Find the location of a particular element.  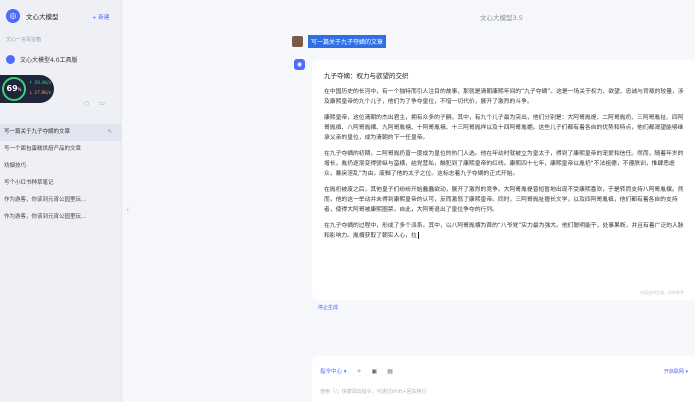

user-avatar is located at coordinates (297, 41).